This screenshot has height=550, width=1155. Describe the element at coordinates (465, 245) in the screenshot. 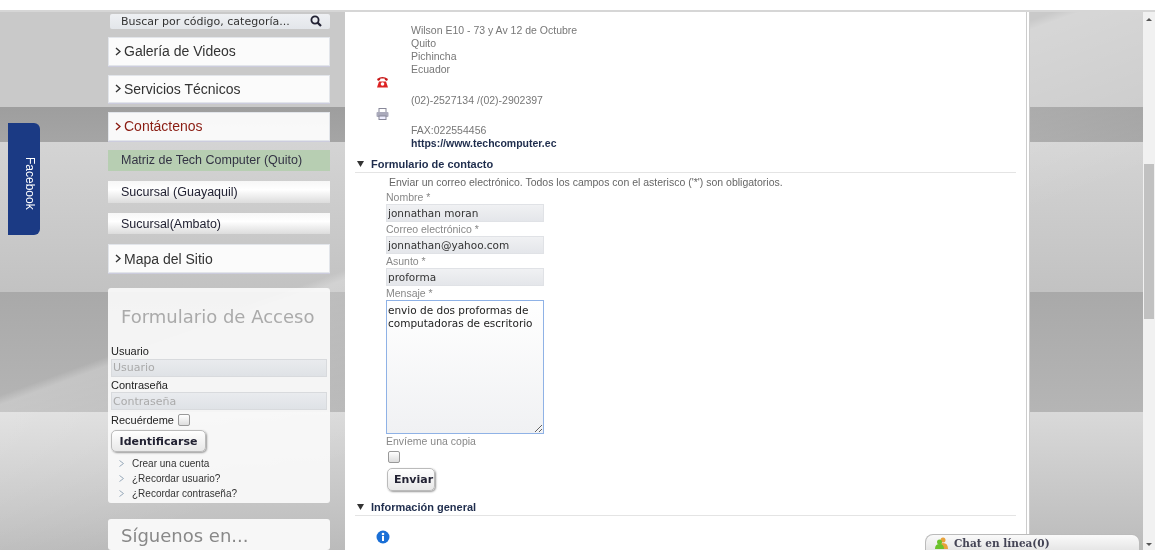

I see `text-field: jonnathan@yahoo.com` at that location.